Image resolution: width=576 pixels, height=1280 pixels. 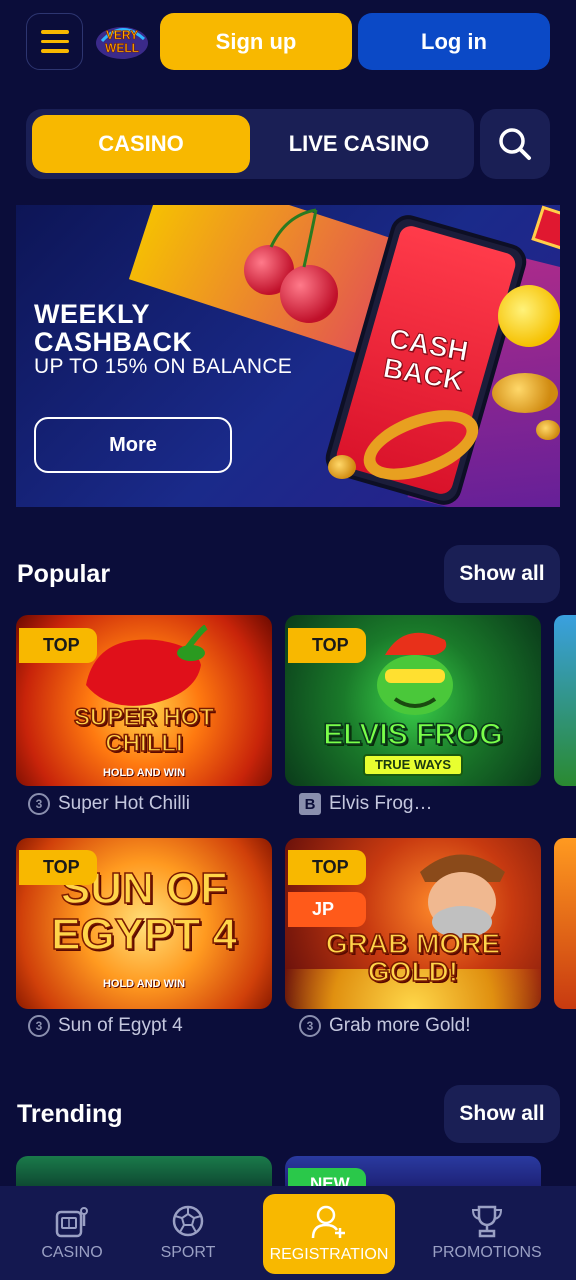 I want to click on section-title-trending: Trending, so click(x=70, y=1114).